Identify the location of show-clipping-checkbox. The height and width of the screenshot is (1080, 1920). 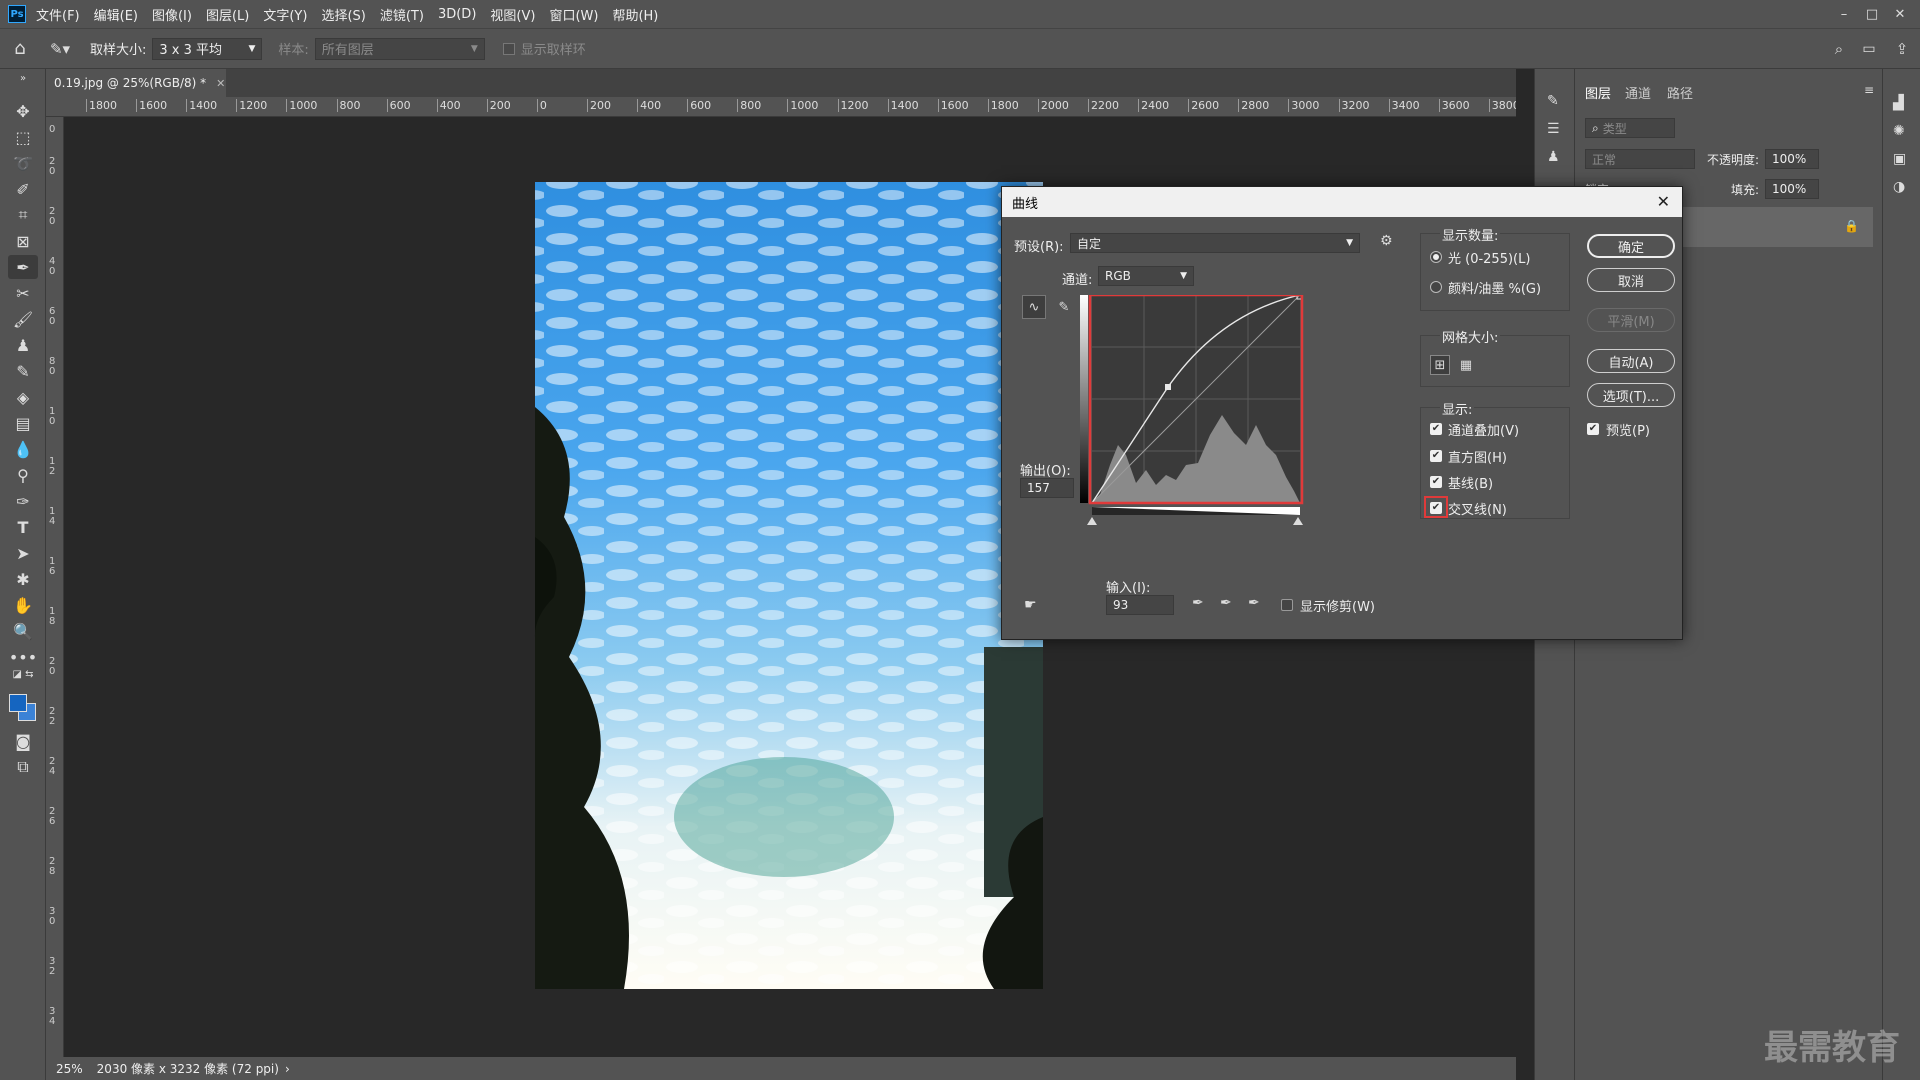
(1287, 605).